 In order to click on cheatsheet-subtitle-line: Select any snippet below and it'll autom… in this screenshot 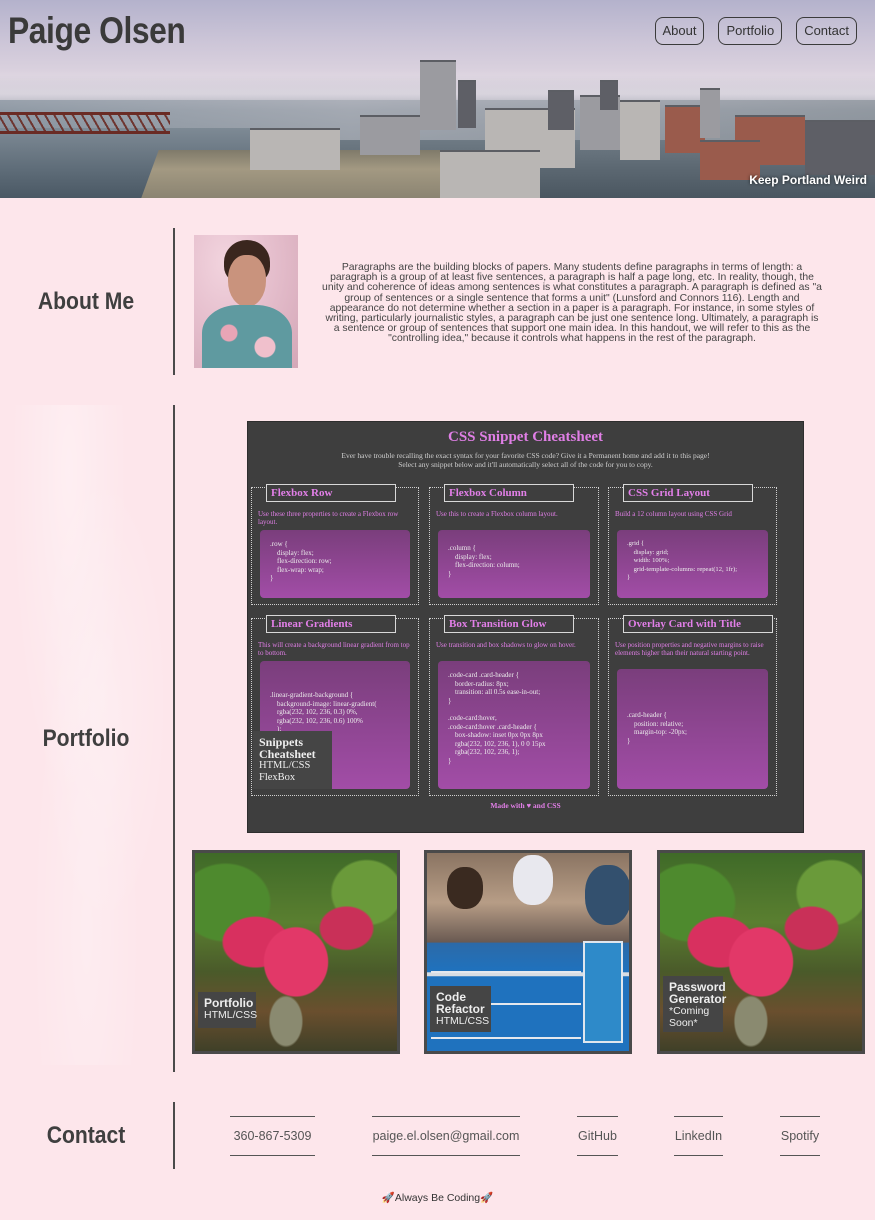, I will do `click(525, 464)`.